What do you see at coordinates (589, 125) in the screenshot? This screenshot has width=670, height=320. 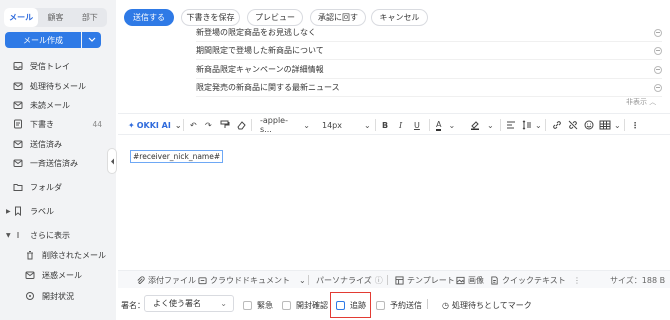 I see `emoji-icon` at bounding box center [589, 125].